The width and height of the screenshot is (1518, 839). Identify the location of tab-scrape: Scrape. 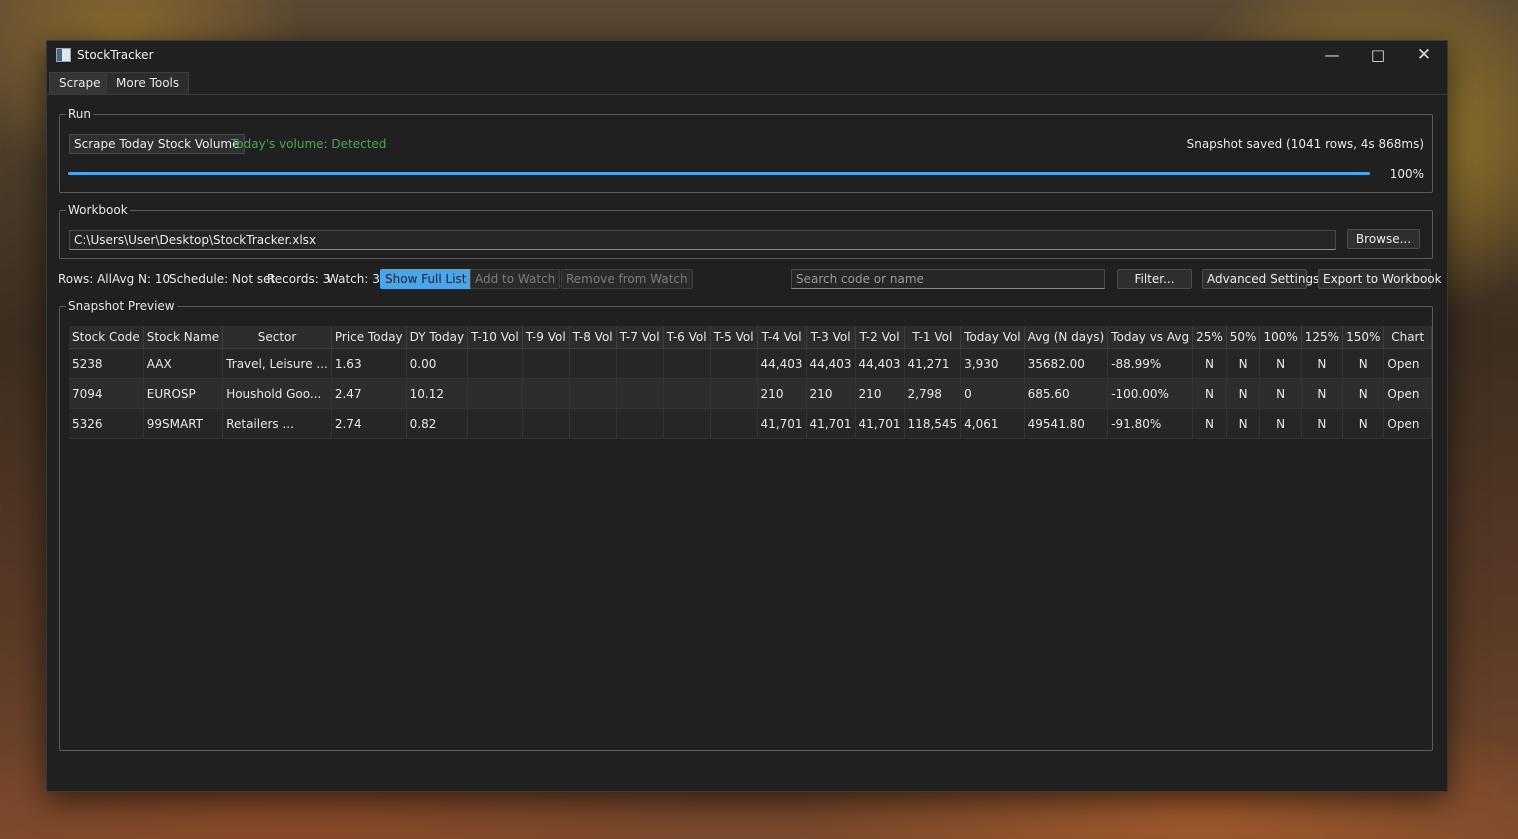
(80, 83).